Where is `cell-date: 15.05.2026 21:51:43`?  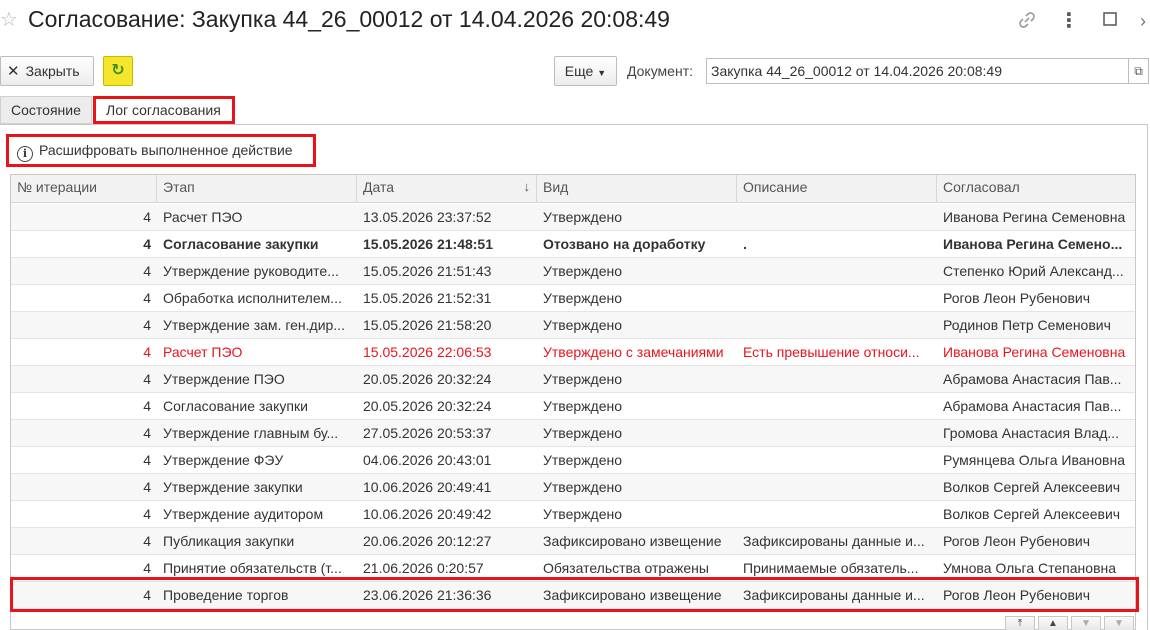
cell-date: 15.05.2026 21:51:43 is located at coordinates (427, 271).